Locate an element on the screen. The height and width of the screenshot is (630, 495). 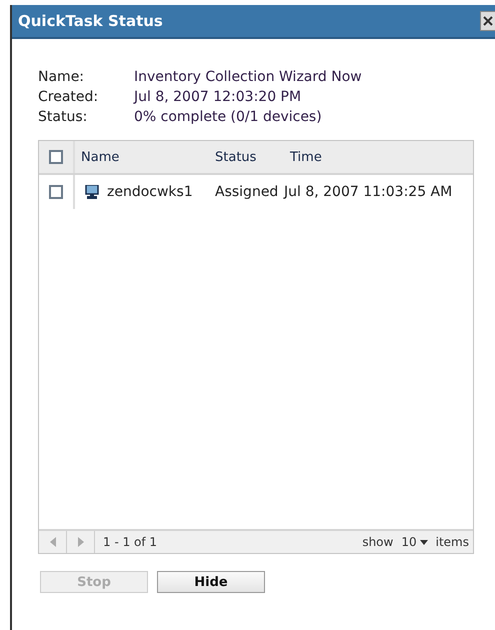
computer-icon is located at coordinates (92, 192).